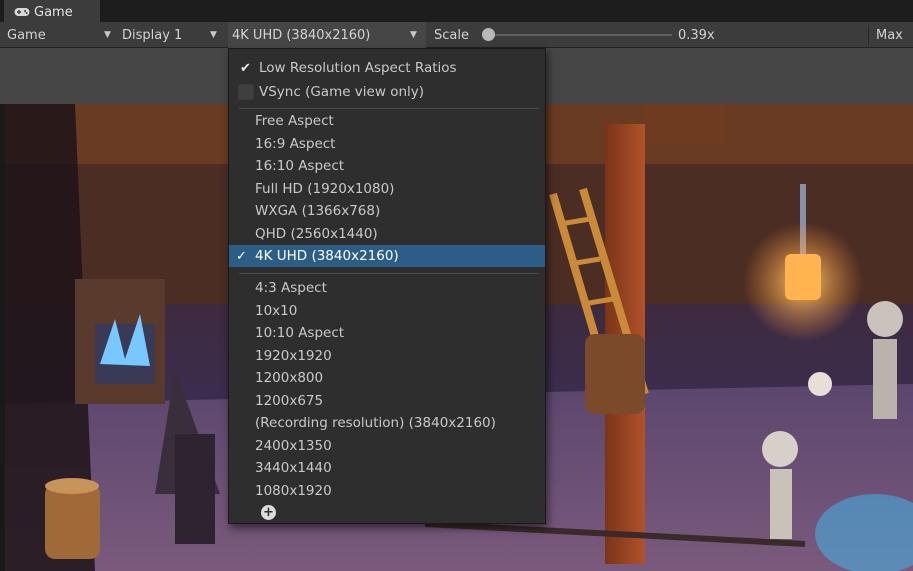  I want to click on menu-item-label: 16:10 Aspect, so click(300, 166).